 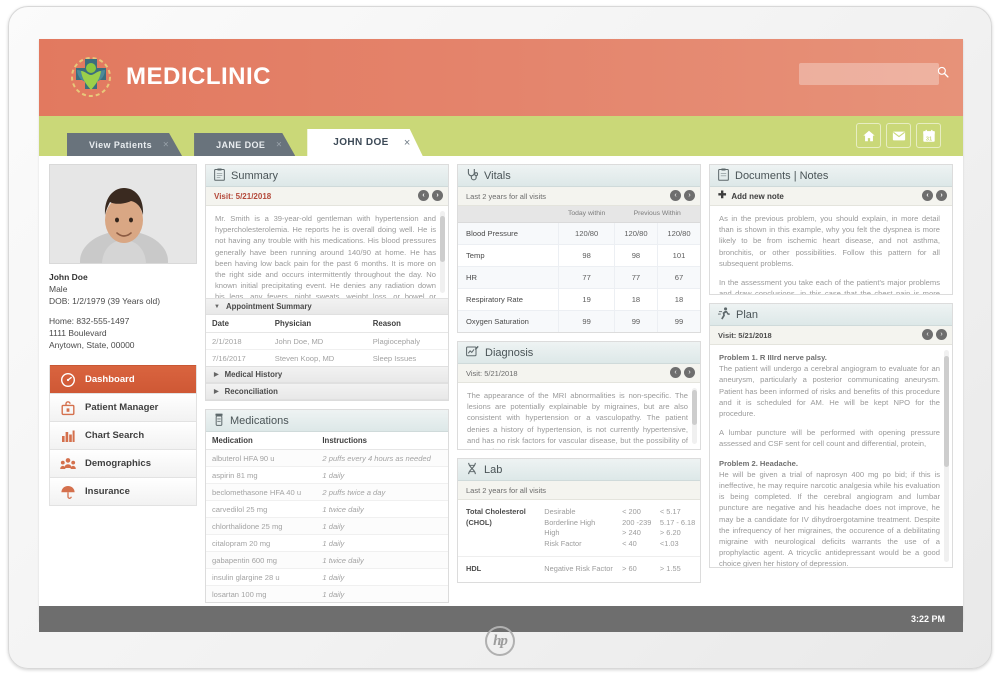 I want to click on plan-problem-heading: Problem 1. R IIIrd nerve palsy., so click(x=773, y=357).